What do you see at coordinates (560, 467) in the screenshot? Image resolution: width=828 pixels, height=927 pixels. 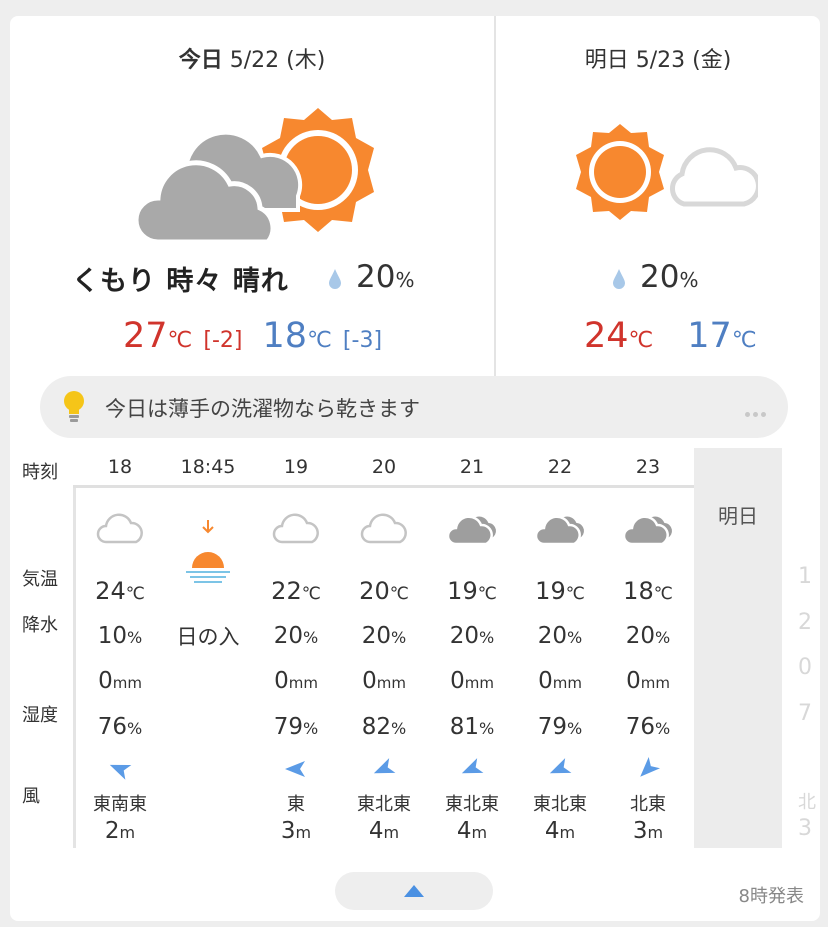 I see `hour-label: 22` at bounding box center [560, 467].